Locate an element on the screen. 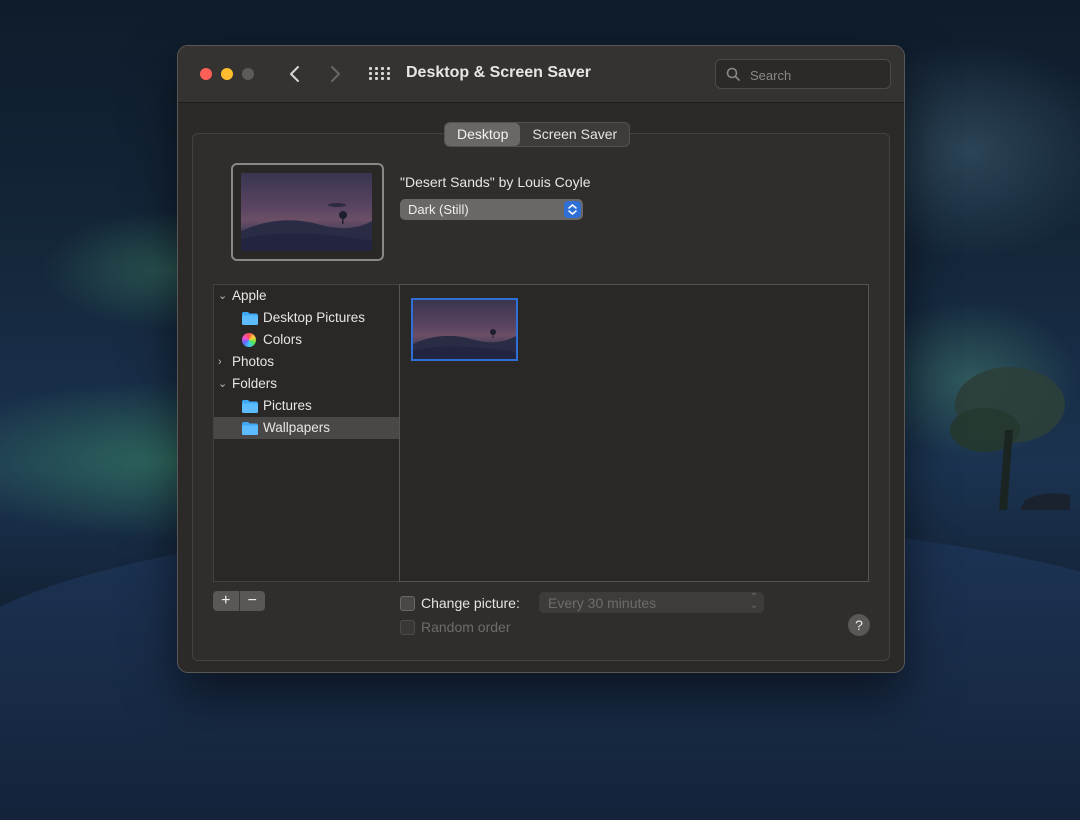 Image resolution: width=1080 pixels, height=820 pixels. appearance-popup-value: Dark (Still) is located at coordinates (438, 209).